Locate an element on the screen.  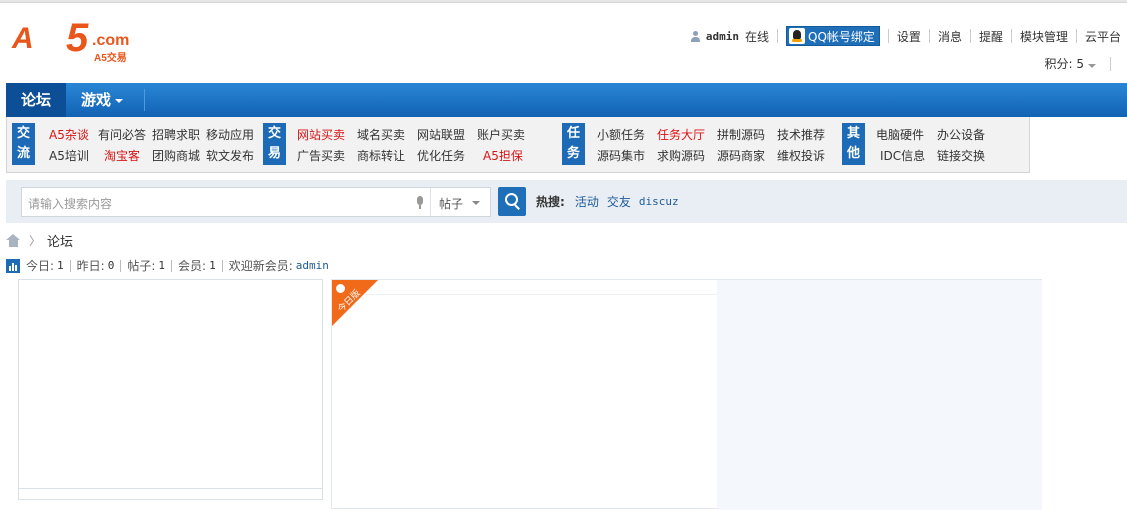
logo-admin-text: ADmin is located at coordinates (46, 43).